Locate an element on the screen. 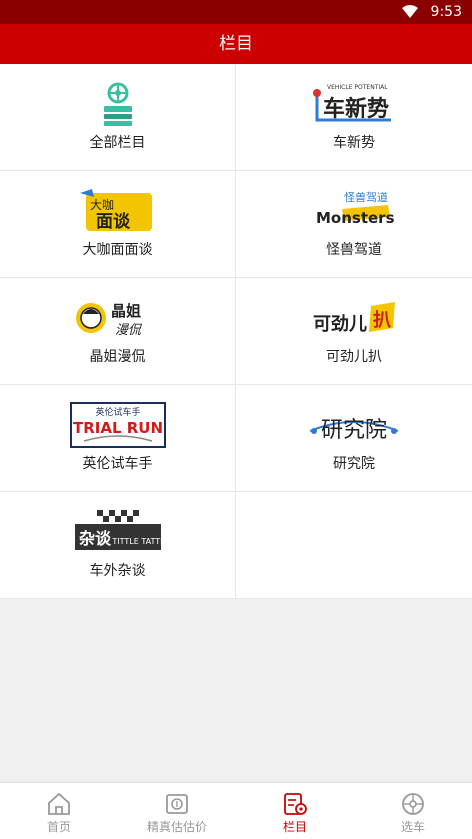  svg-text: 杂谈 is located at coordinates (95, 538).